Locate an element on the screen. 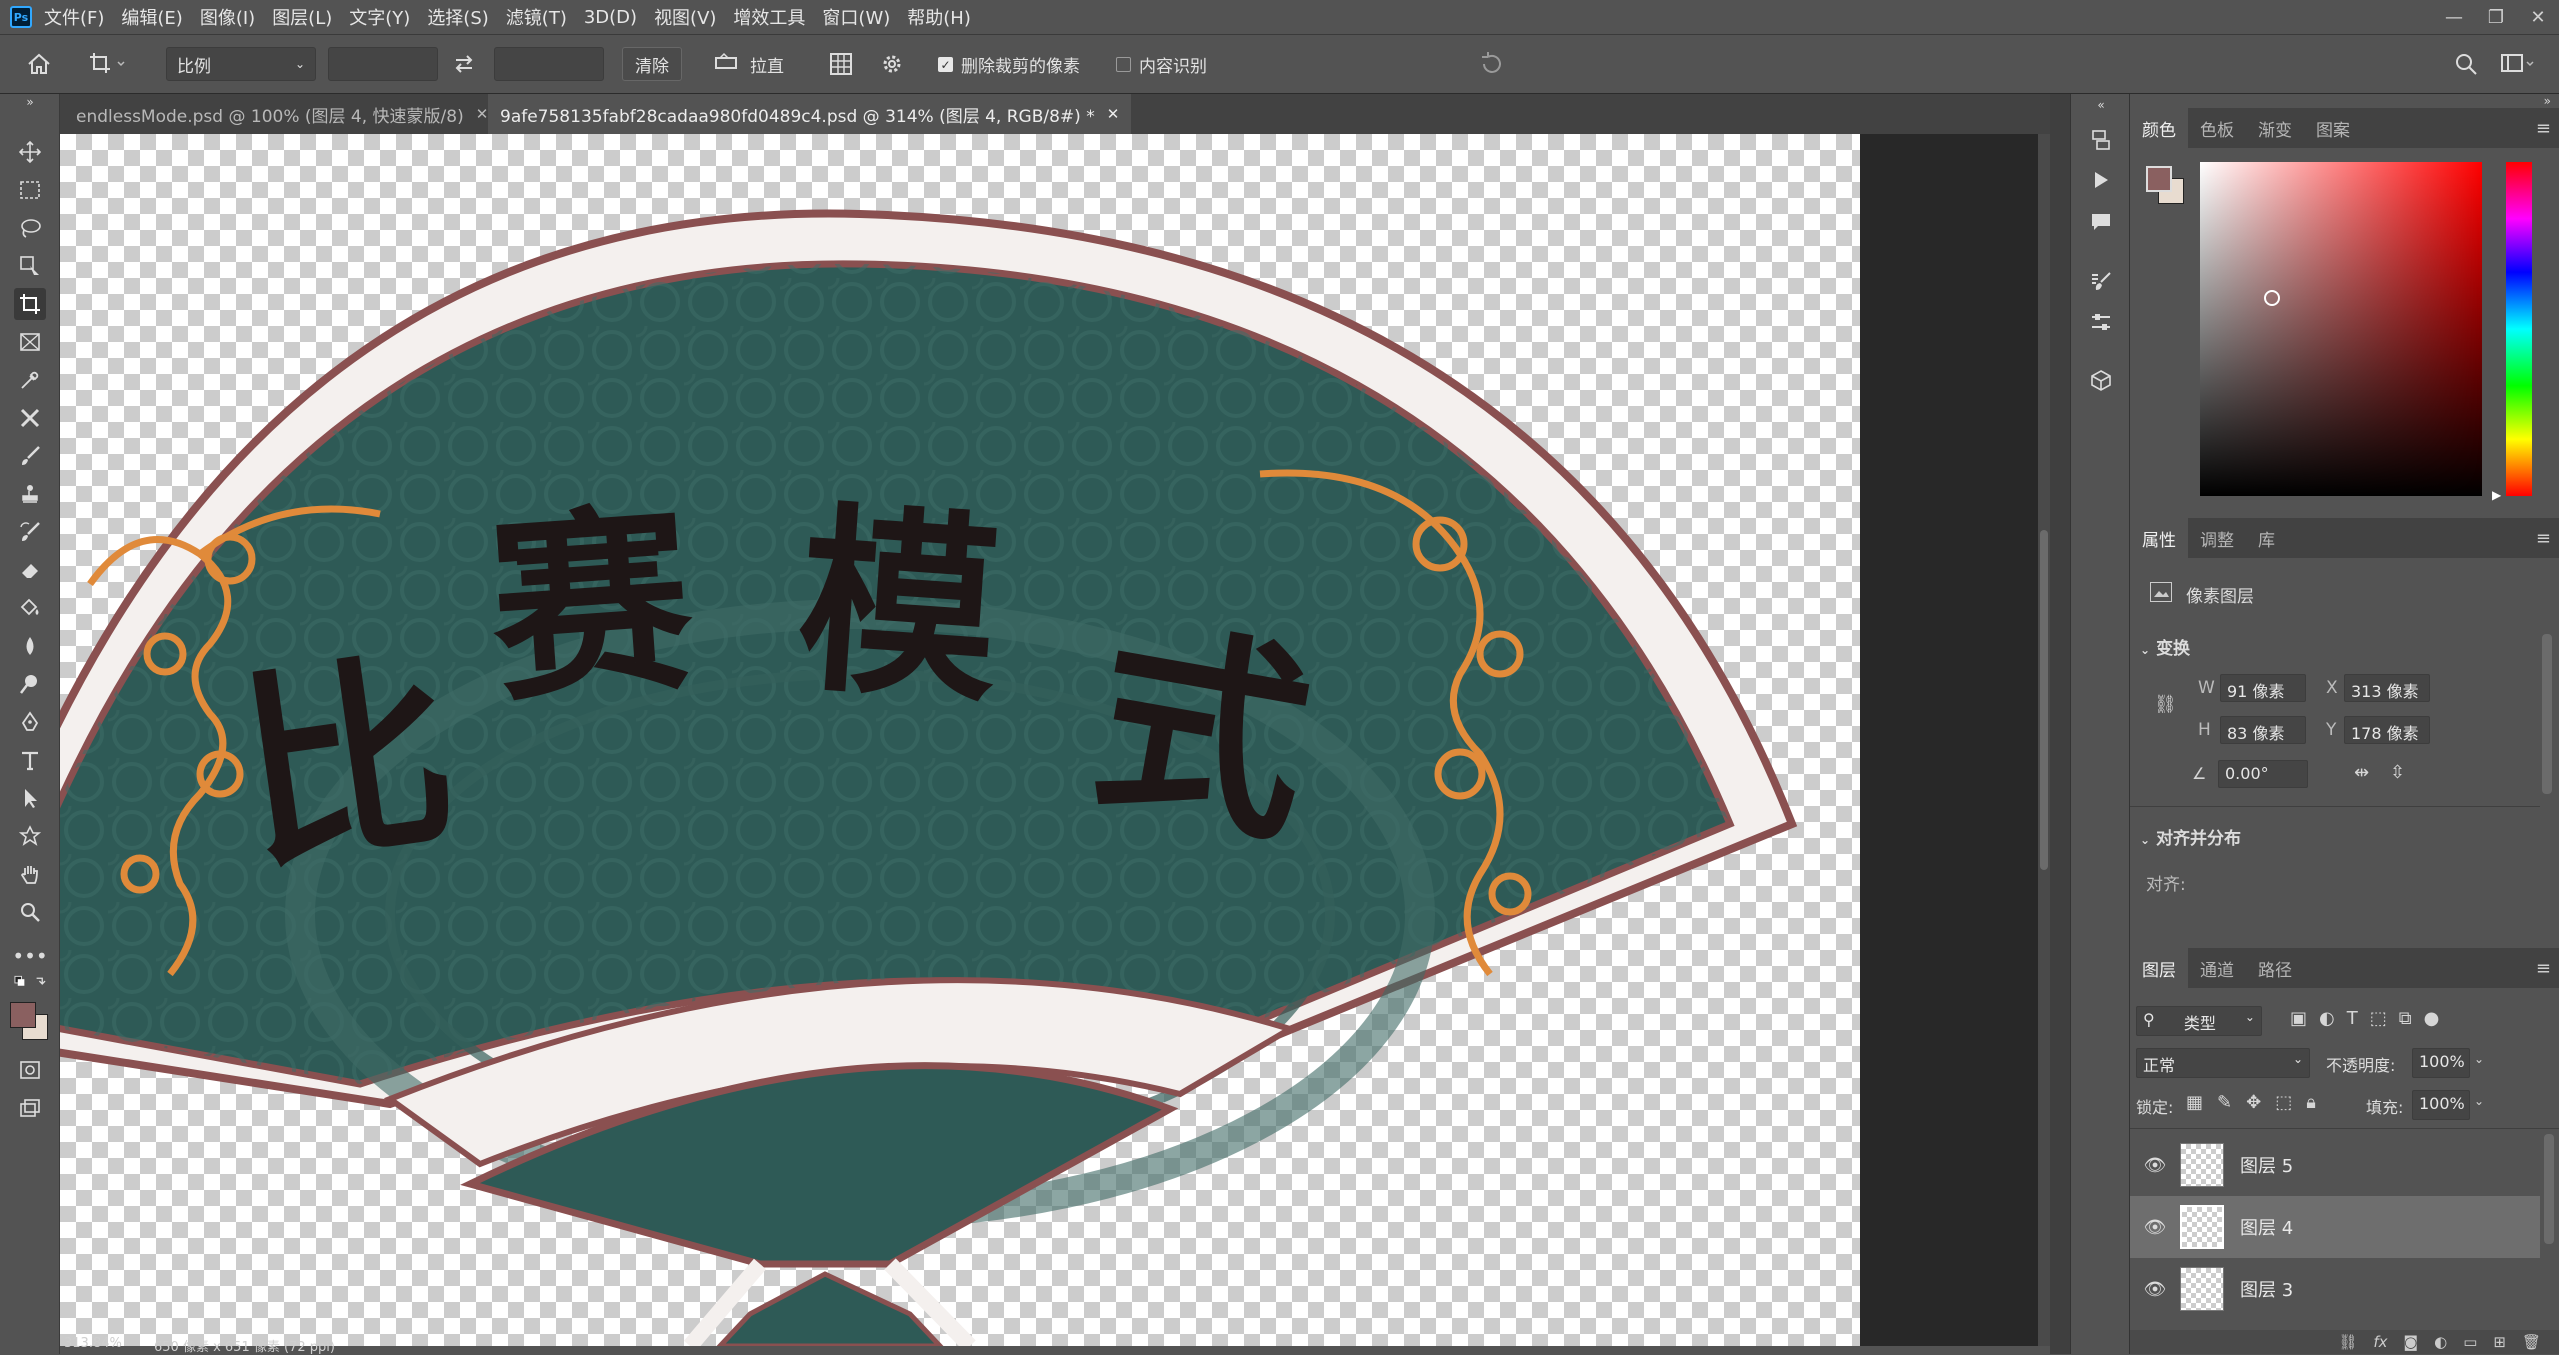 This screenshot has height=1355, width=2559. properties-scrollbar-thumb is located at coordinates (2547, 714).